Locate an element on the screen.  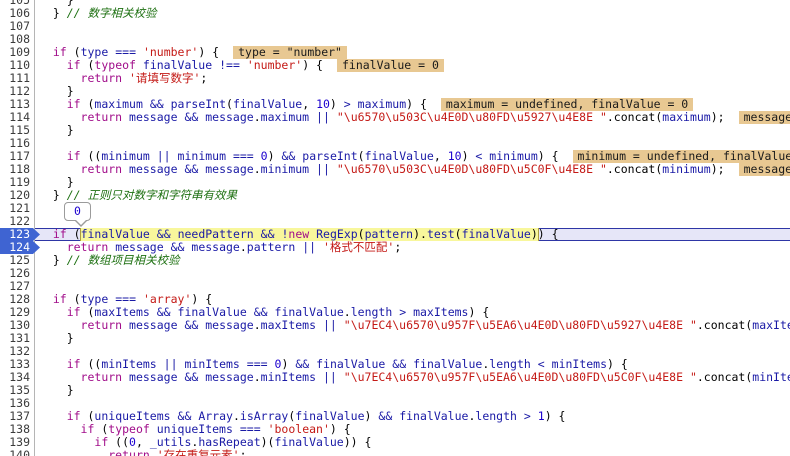
code-line: 127 is located at coordinates (395, 286).